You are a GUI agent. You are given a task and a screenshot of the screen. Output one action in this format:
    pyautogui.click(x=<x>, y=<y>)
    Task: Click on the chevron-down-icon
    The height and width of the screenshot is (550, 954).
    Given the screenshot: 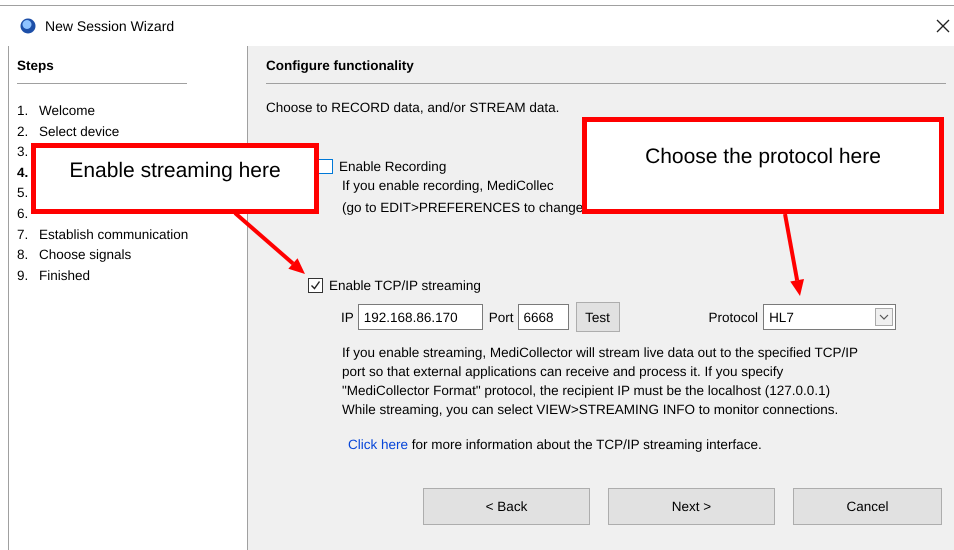 What is the action you would take?
    pyautogui.click(x=884, y=317)
    